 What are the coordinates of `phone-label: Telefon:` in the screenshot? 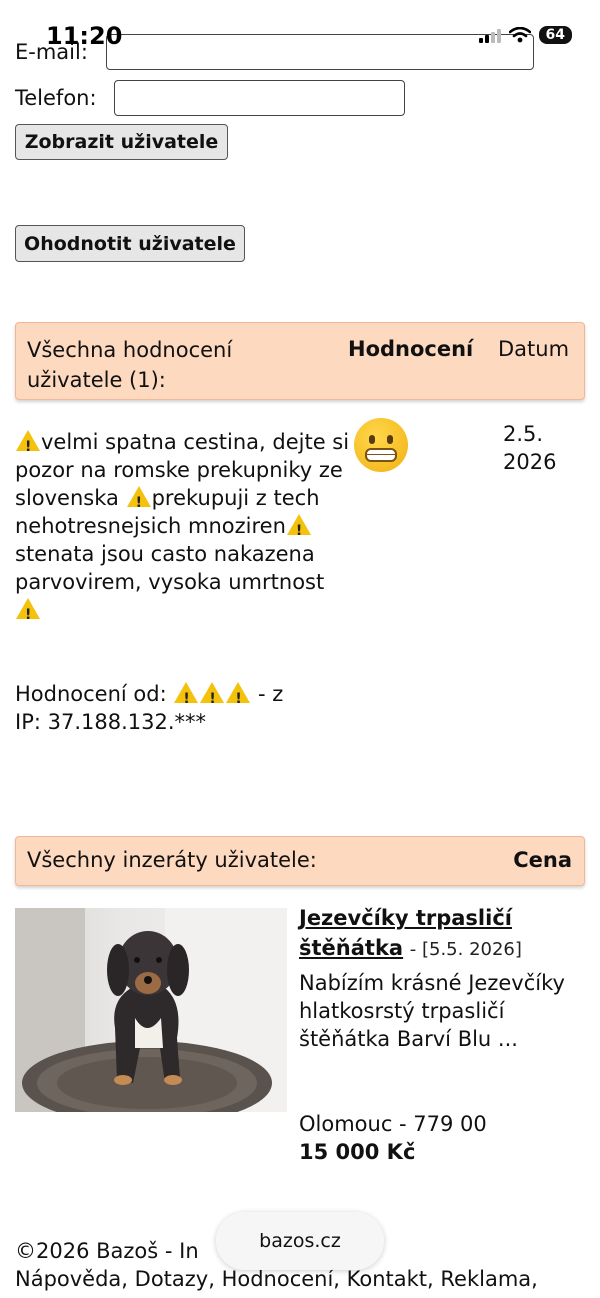 It's located at (56, 98).